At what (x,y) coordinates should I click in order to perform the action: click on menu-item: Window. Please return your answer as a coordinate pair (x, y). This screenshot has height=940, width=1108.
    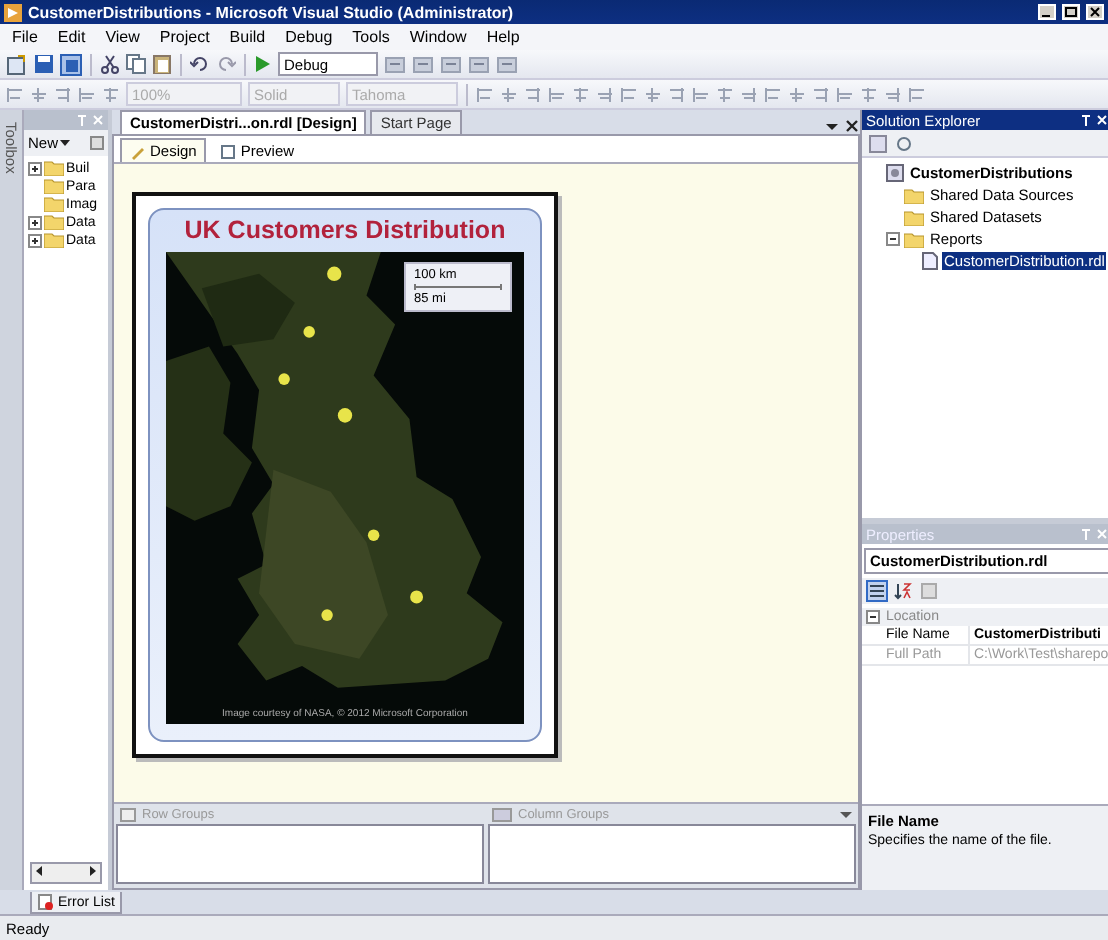
    Looking at the image, I should click on (438, 37).